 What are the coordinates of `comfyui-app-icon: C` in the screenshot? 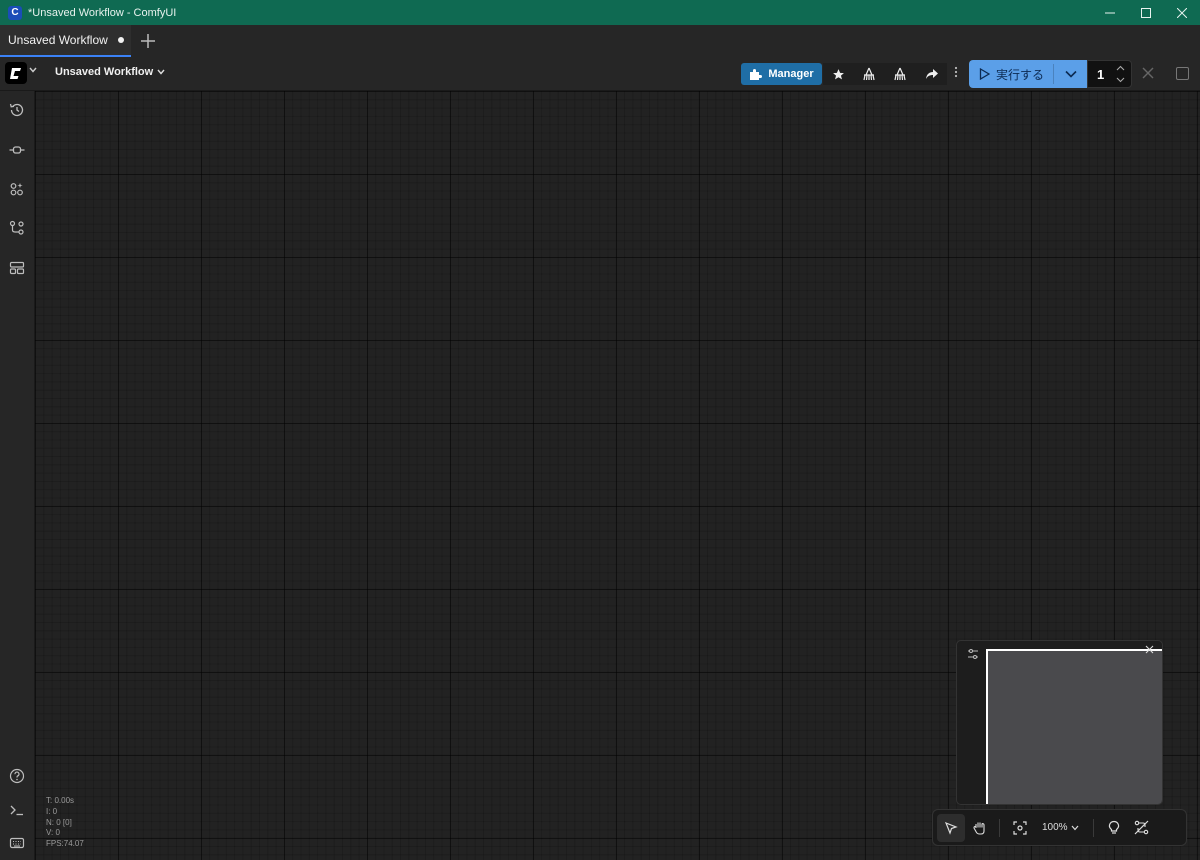 It's located at (15, 12).